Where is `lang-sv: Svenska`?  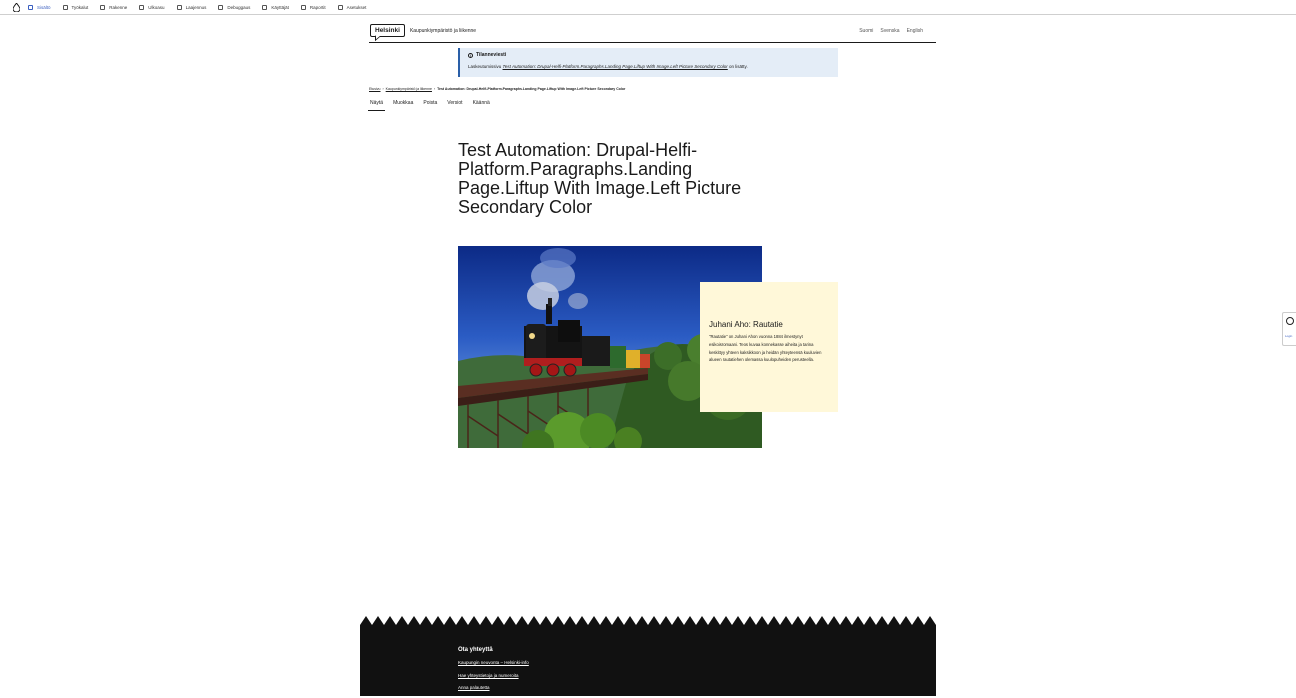 lang-sv: Svenska is located at coordinates (889, 31).